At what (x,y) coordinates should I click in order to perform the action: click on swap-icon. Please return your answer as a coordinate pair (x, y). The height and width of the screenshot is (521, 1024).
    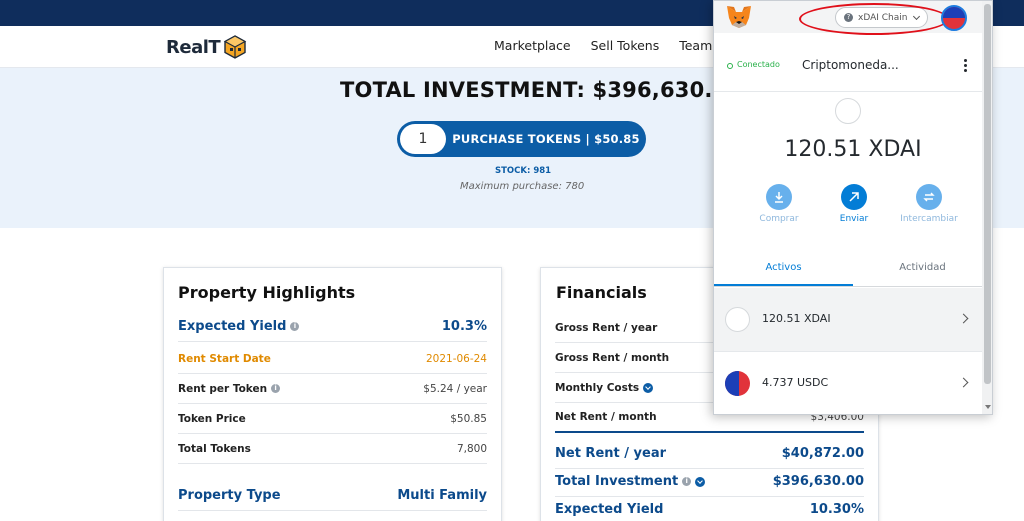
    Looking at the image, I should click on (929, 197).